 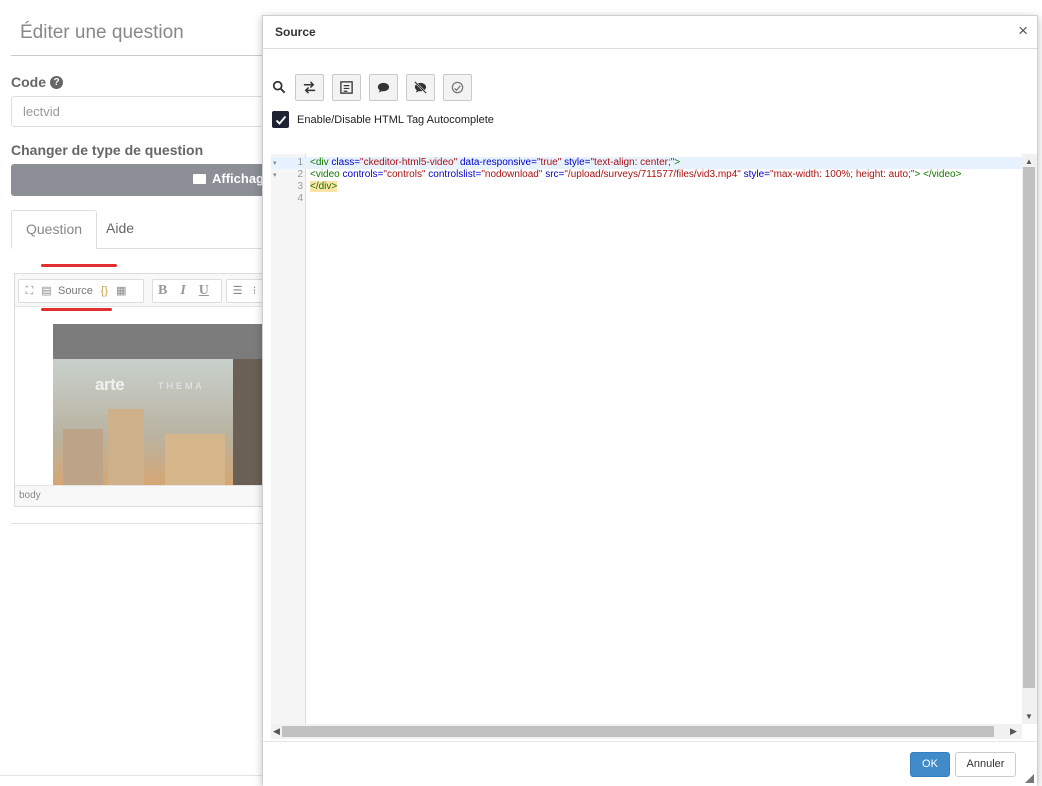 I want to click on dialog-header: Source ×, so click(x=650, y=32).